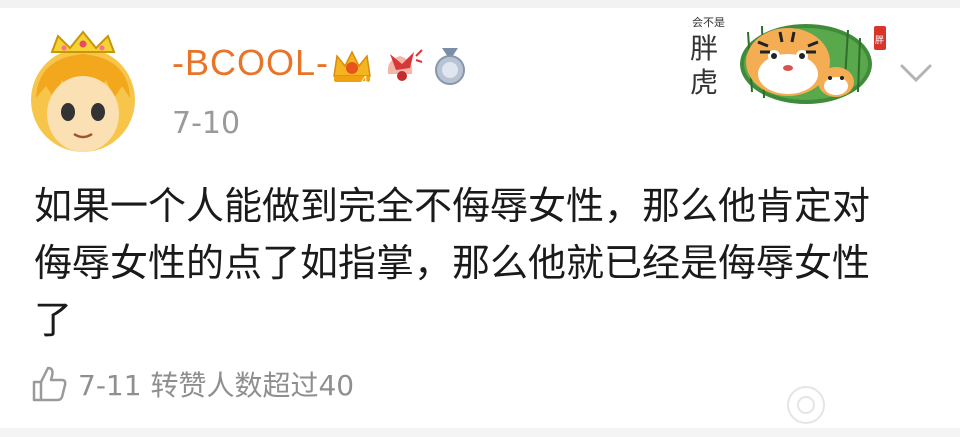  I want to click on bottom-divider, so click(480, 432).